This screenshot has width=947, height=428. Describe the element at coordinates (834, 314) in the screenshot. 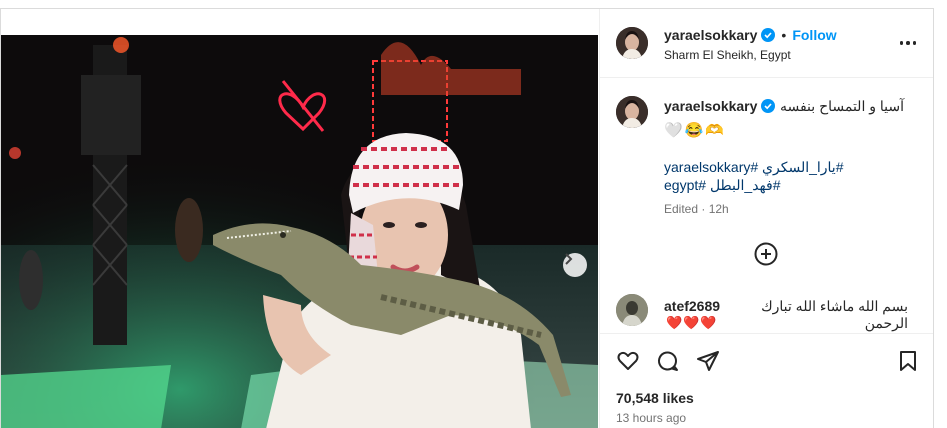

I see `comment-text: بسم الله ماشاء الله تبارك الرحمن` at that location.